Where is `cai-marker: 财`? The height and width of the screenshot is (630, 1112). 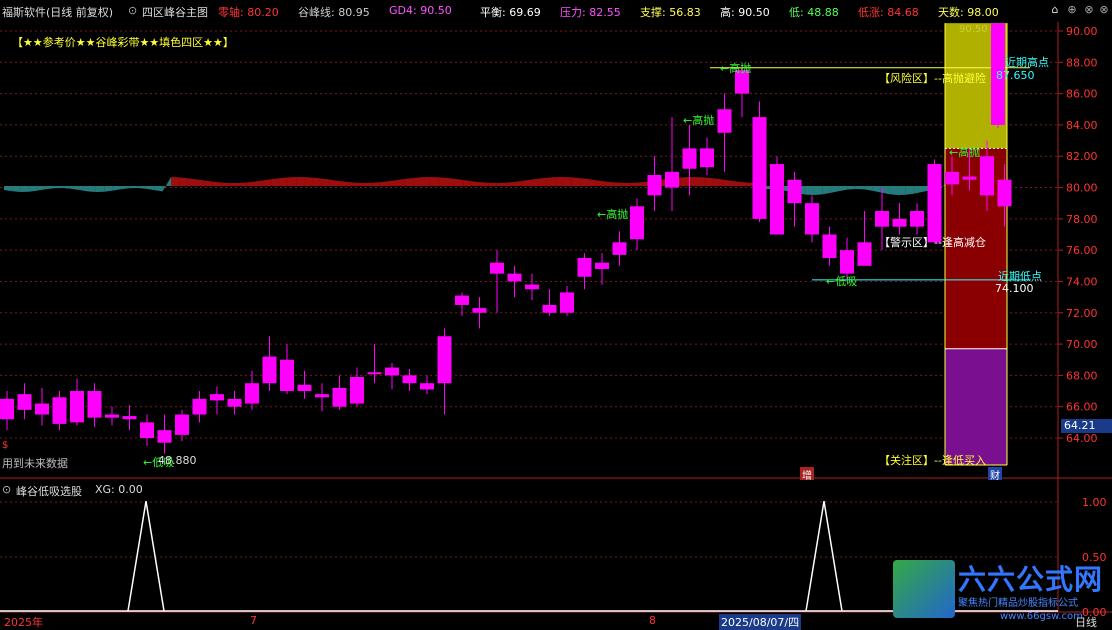
cai-marker: 财 is located at coordinates (995, 474).